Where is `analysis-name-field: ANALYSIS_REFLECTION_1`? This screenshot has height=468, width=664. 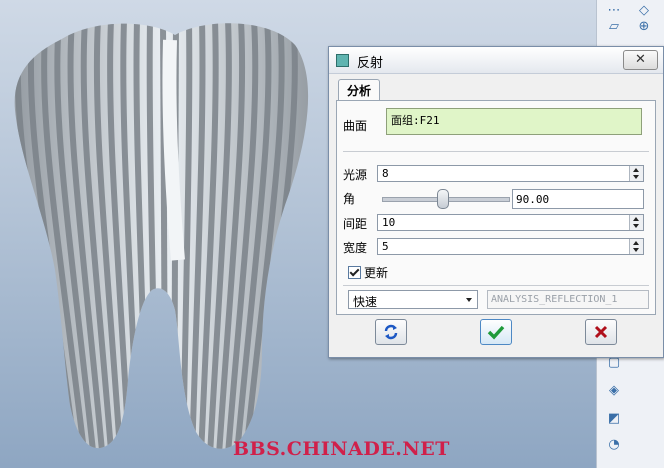
analysis-name-field: ANALYSIS_REFLECTION_1 is located at coordinates (568, 299).